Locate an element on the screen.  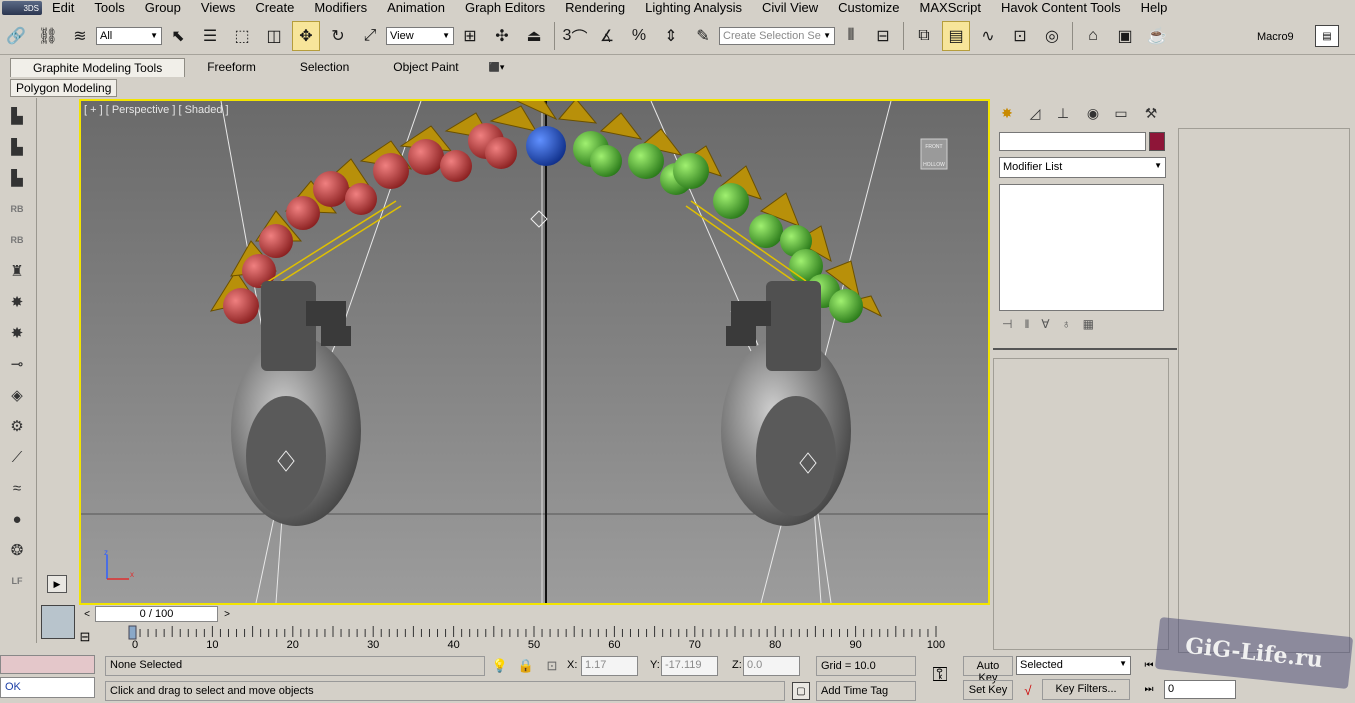
menu-maxscript: MAXScript is located at coordinates (950, 8).